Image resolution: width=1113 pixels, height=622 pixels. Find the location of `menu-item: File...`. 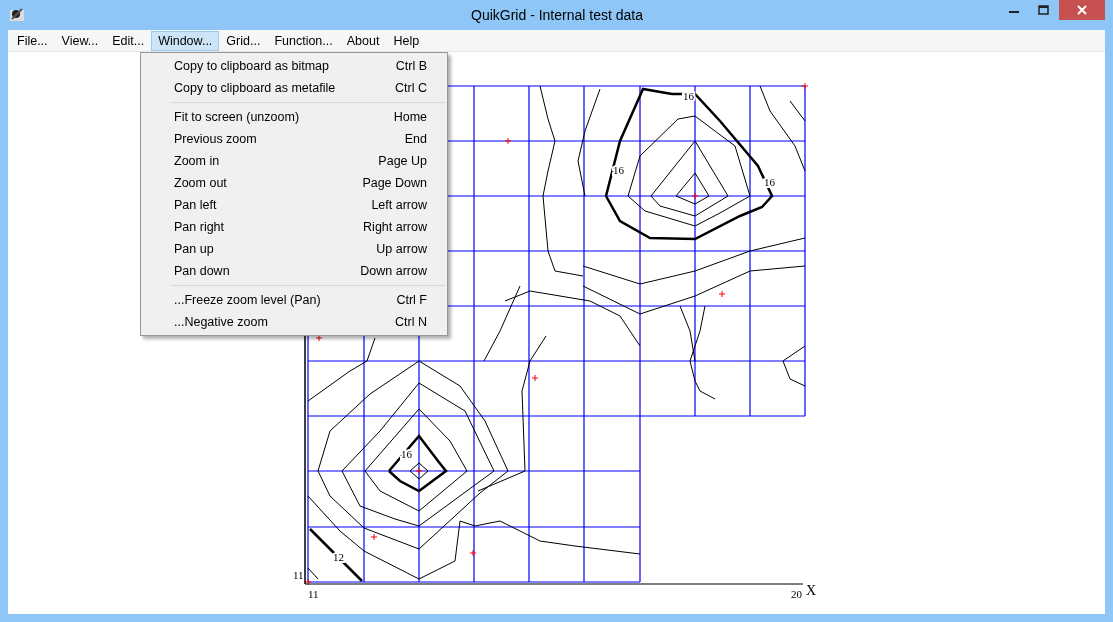

menu-item: File... is located at coordinates (32, 40).